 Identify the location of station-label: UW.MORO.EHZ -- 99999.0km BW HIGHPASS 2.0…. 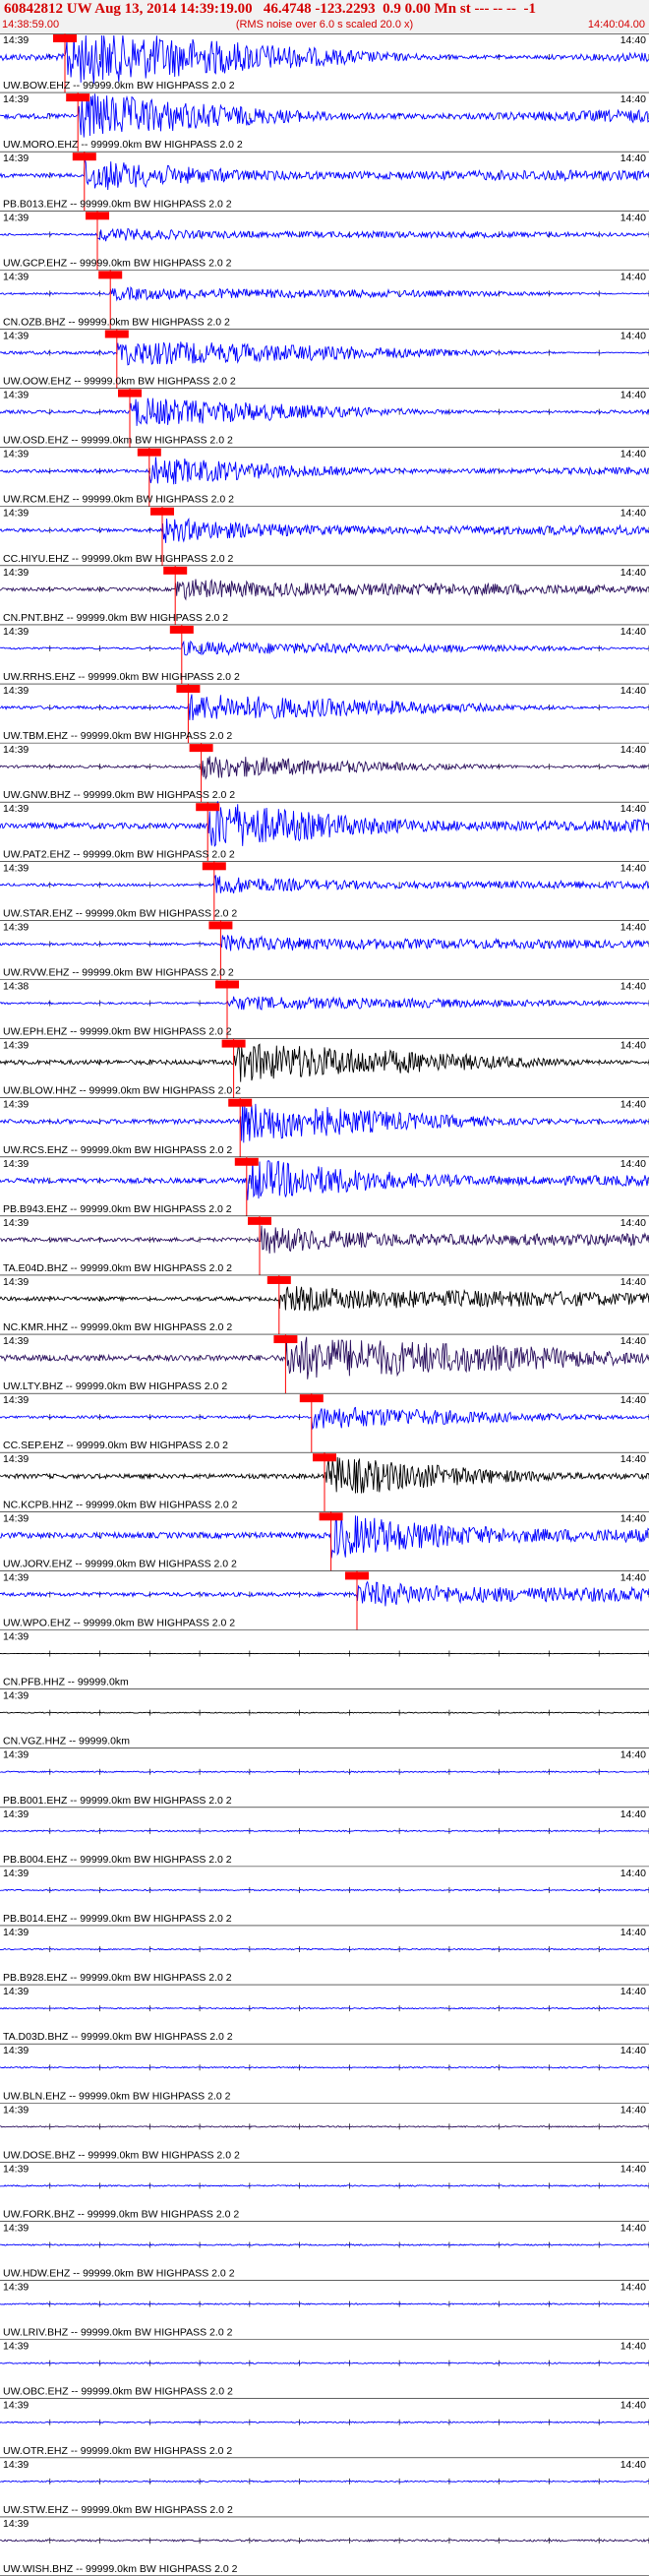
(123, 145).